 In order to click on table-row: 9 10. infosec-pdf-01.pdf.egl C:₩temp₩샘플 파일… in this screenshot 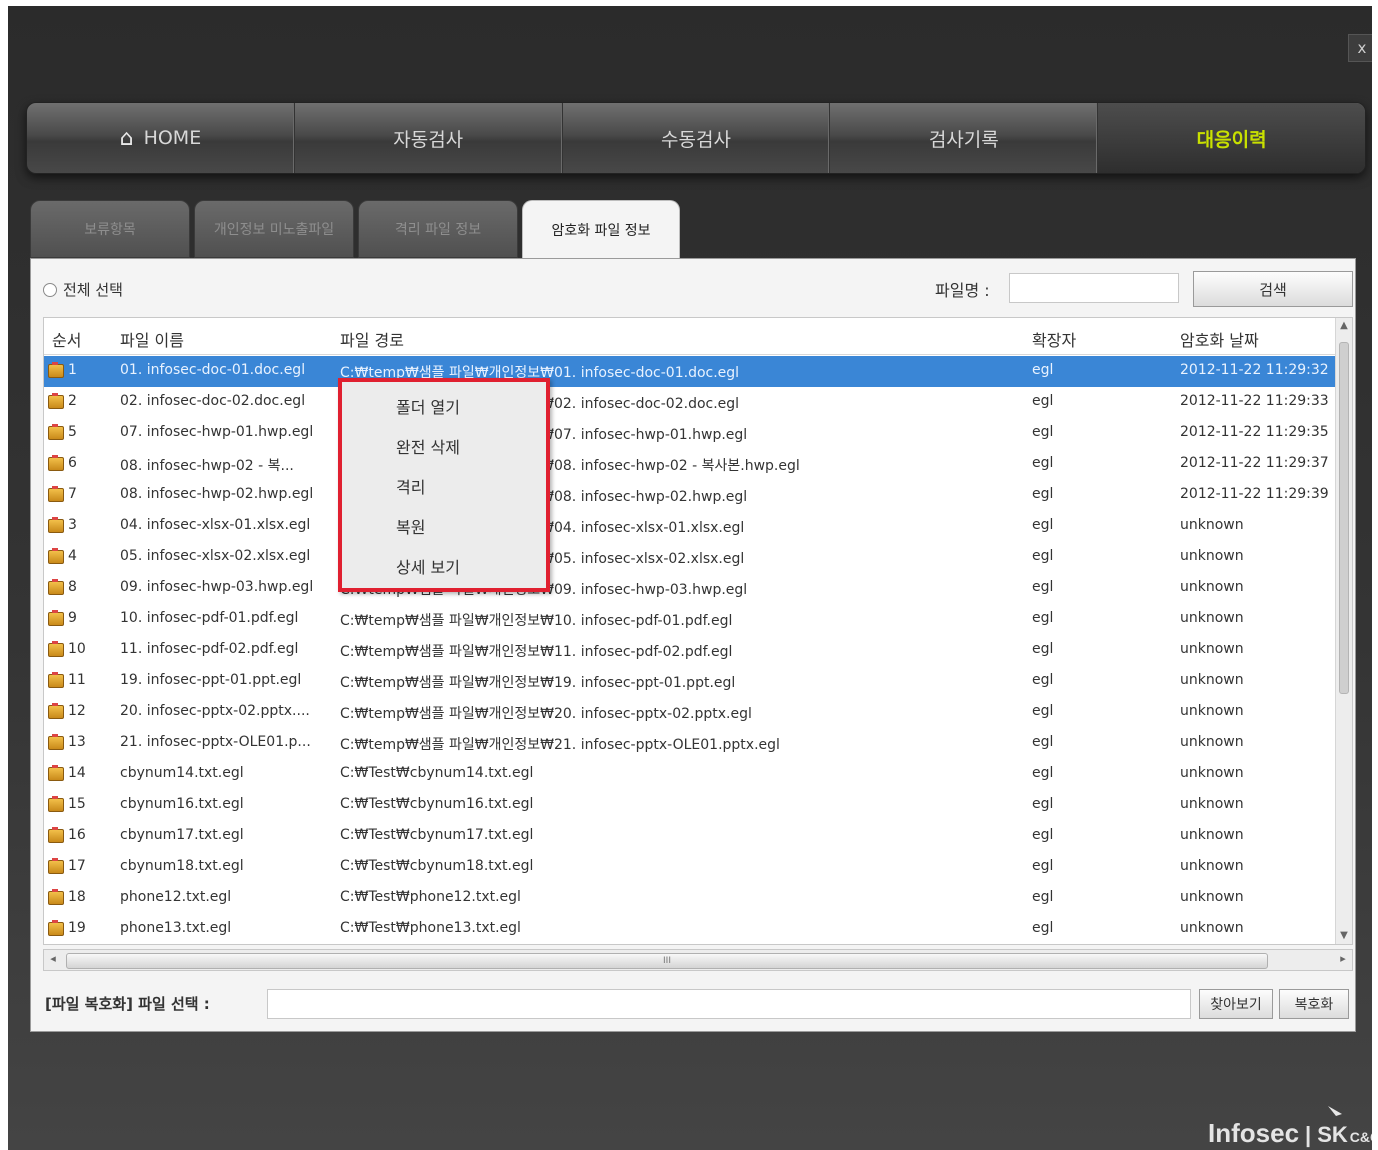, I will do `click(690, 619)`.